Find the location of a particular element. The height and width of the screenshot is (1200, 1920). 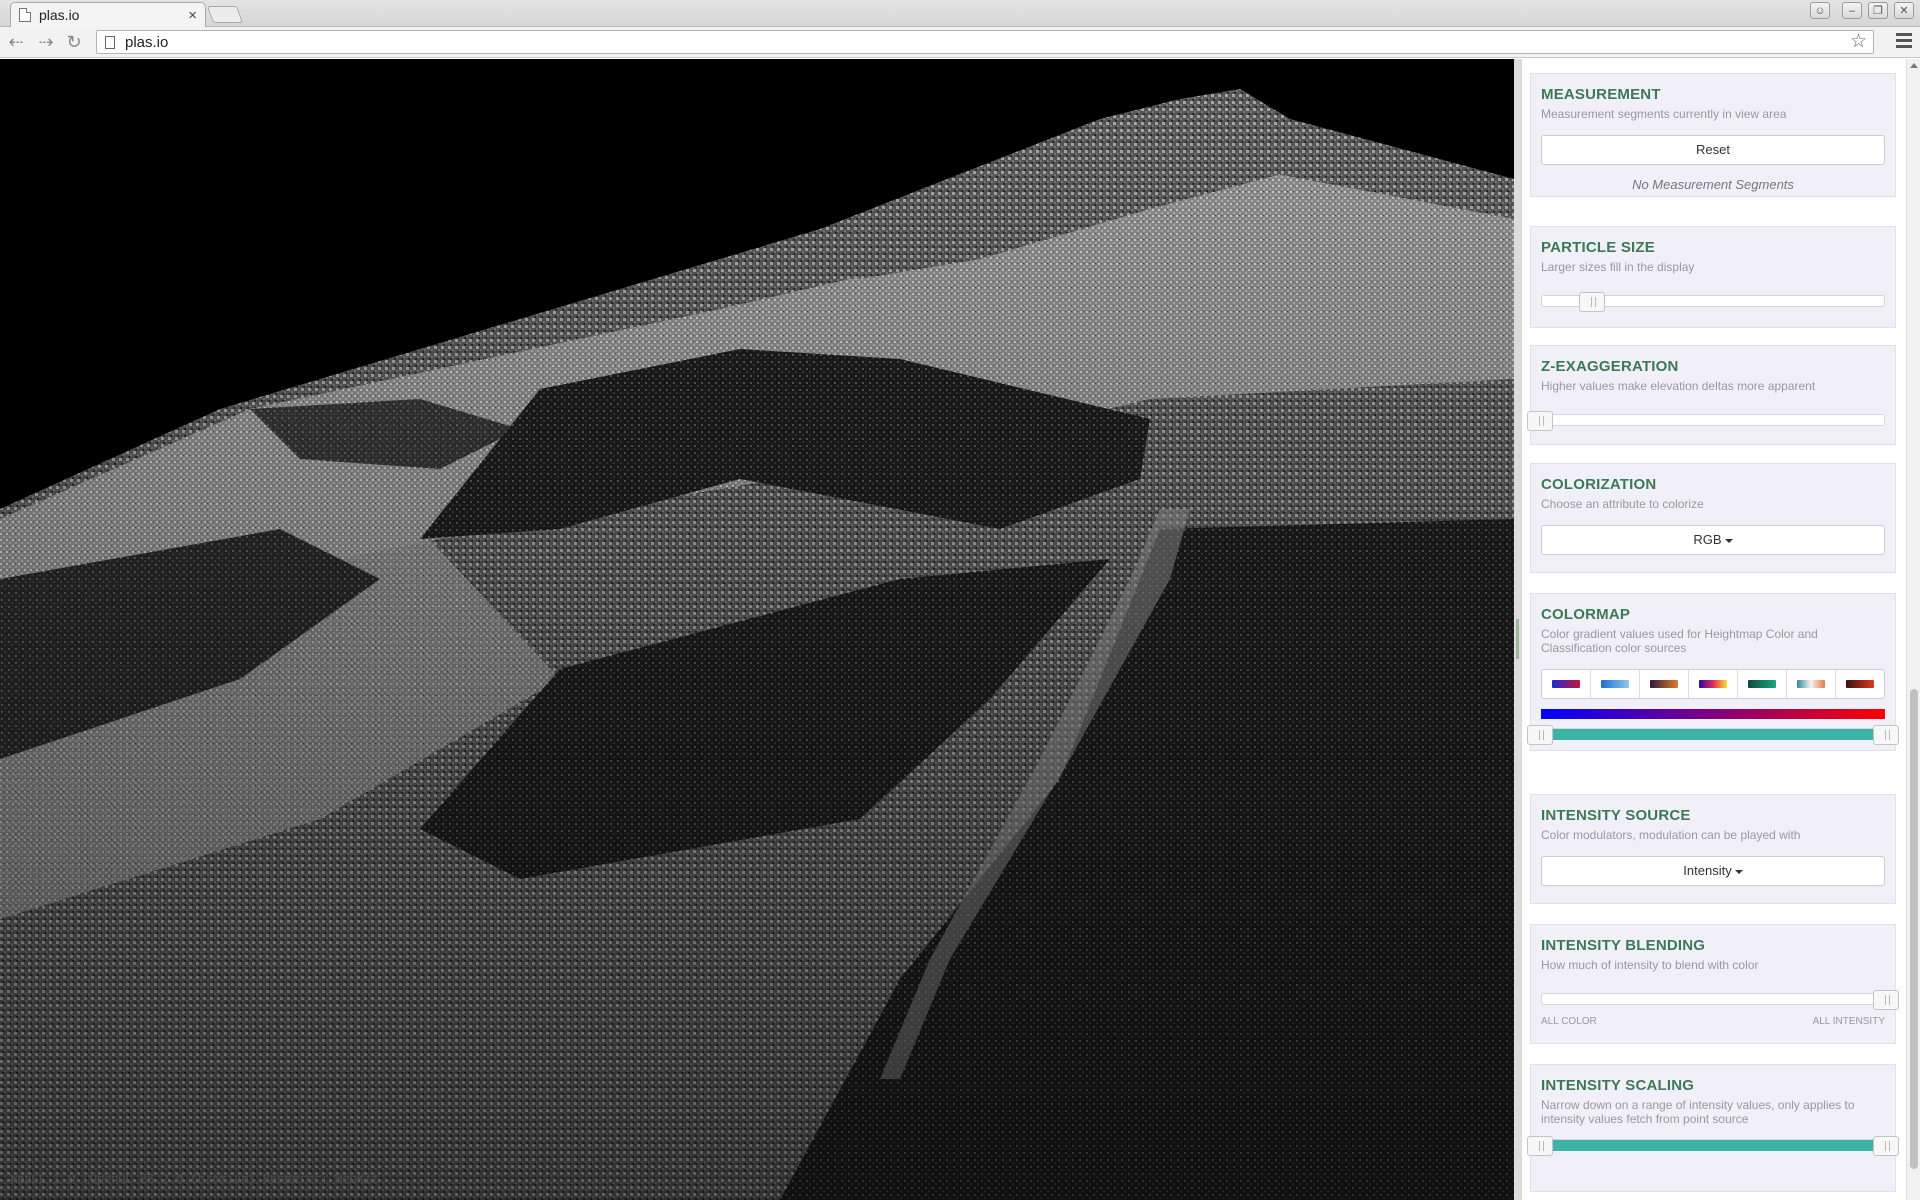

colormap-title: COLORMAP is located at coordinates (1586, 614).